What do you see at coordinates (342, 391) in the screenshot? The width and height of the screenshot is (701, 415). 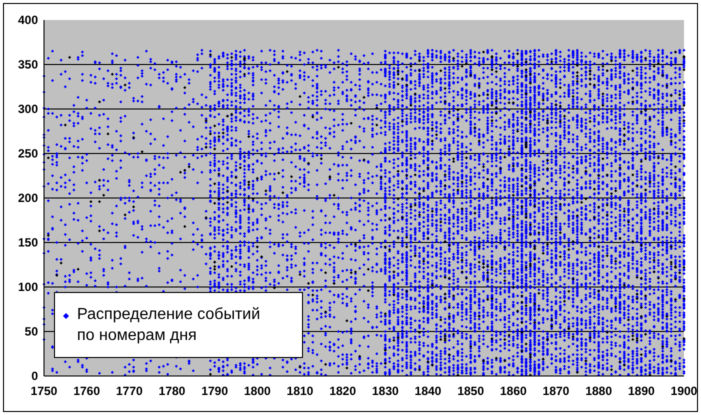 I see `axis-tick-label: 1820` at bounding box center [342, 391].